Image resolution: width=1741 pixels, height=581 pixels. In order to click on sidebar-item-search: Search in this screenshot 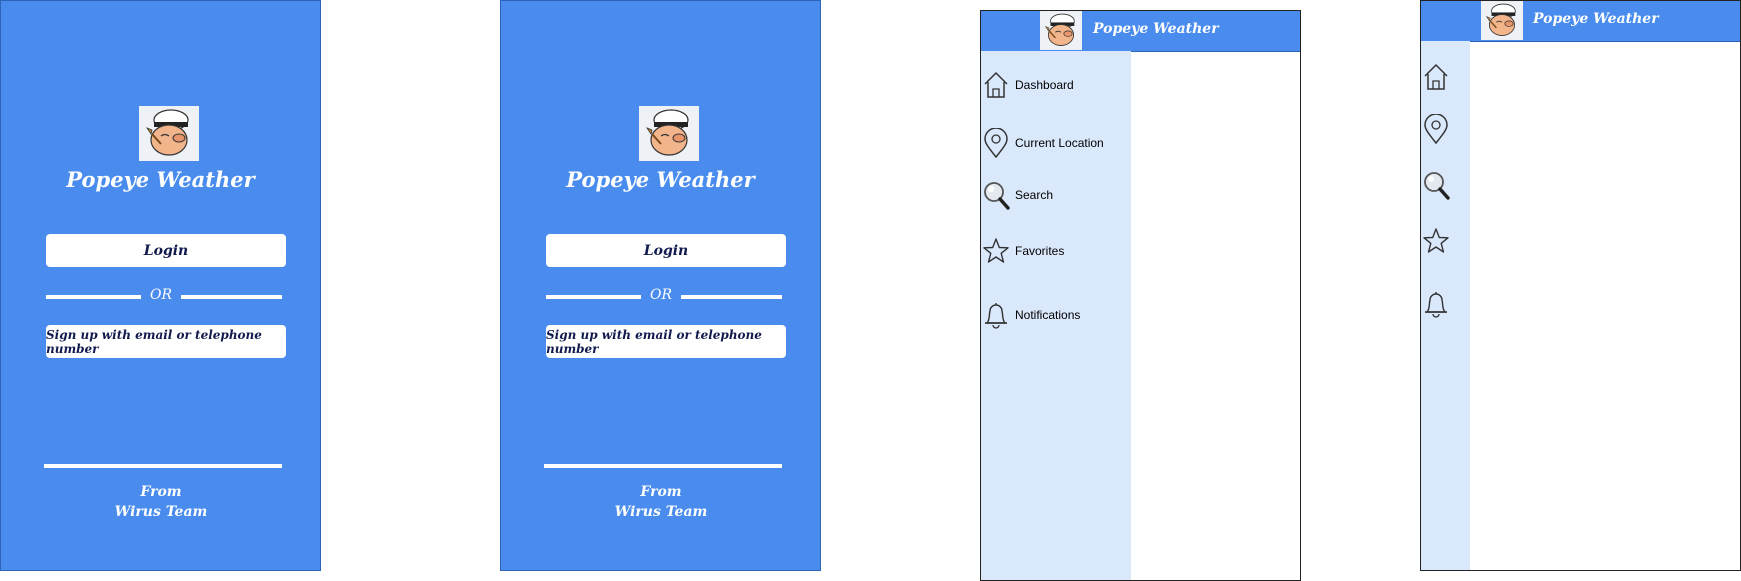, I will do `click(1017, 195)`.